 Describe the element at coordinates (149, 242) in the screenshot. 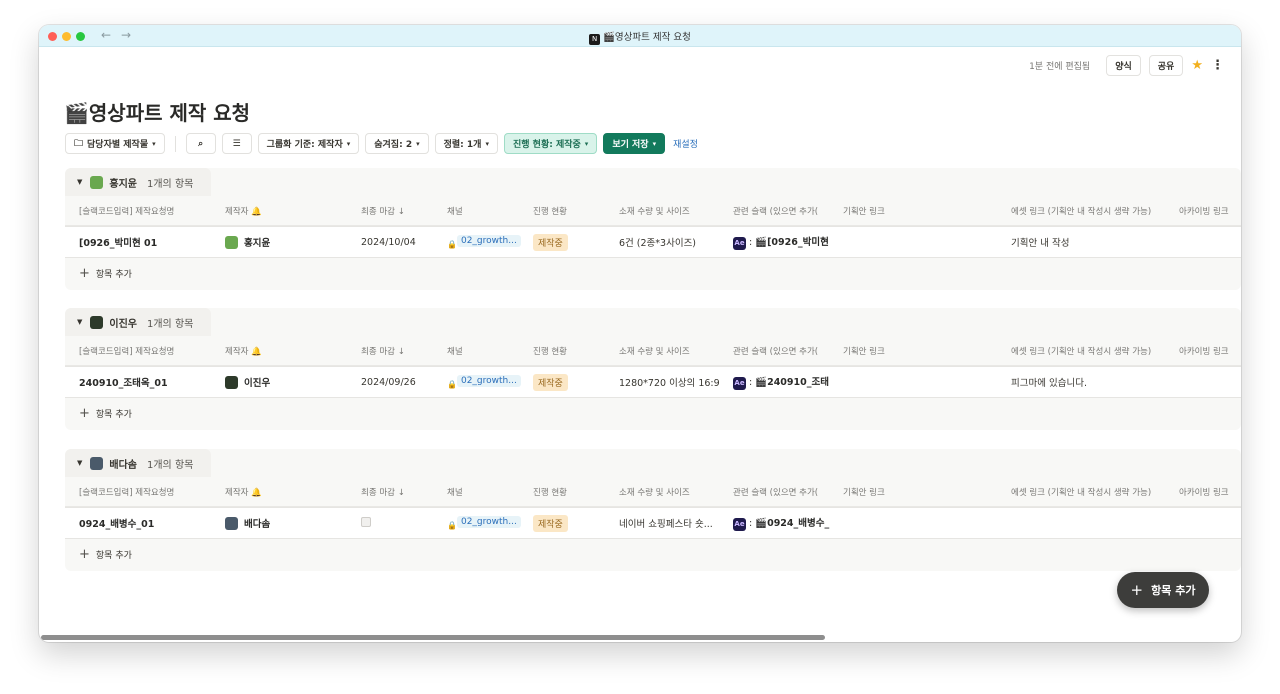

I see `request-title: [0926_박미현 01` at that location.